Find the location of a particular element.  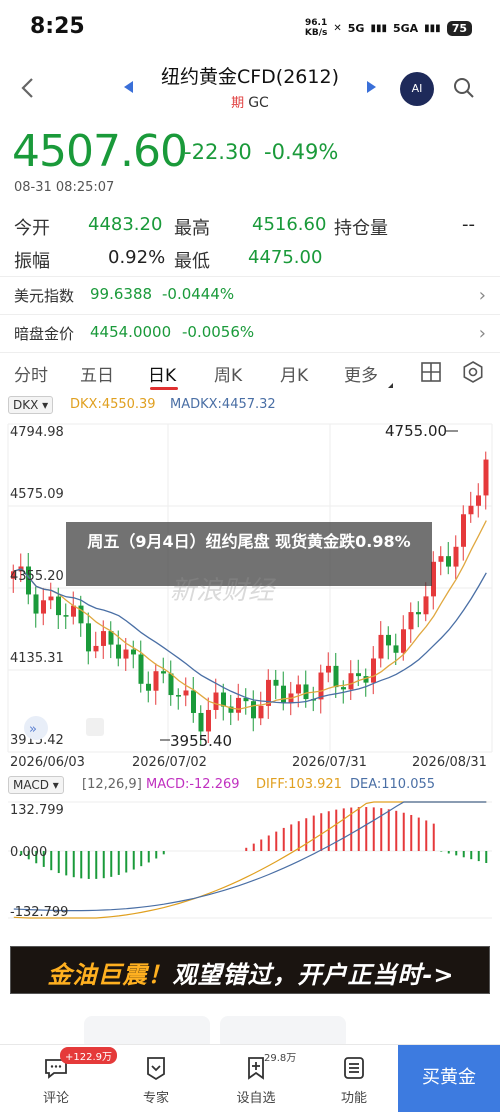

low-value: 4475.00 is located at coordinates (285, 257).